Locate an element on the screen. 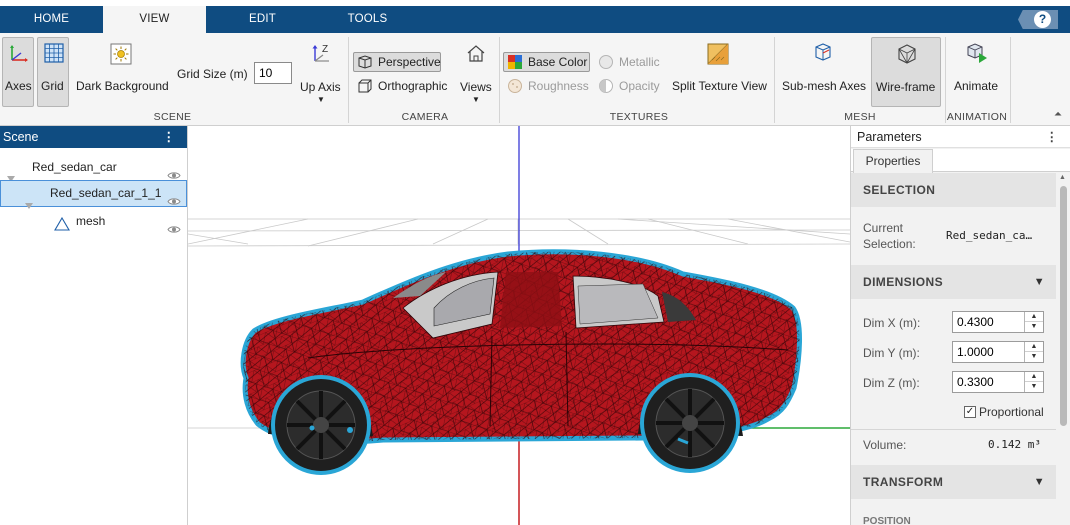 This screenshot has width=1070, height=525. axes-label: Axes is located at coordinates (18, 86).